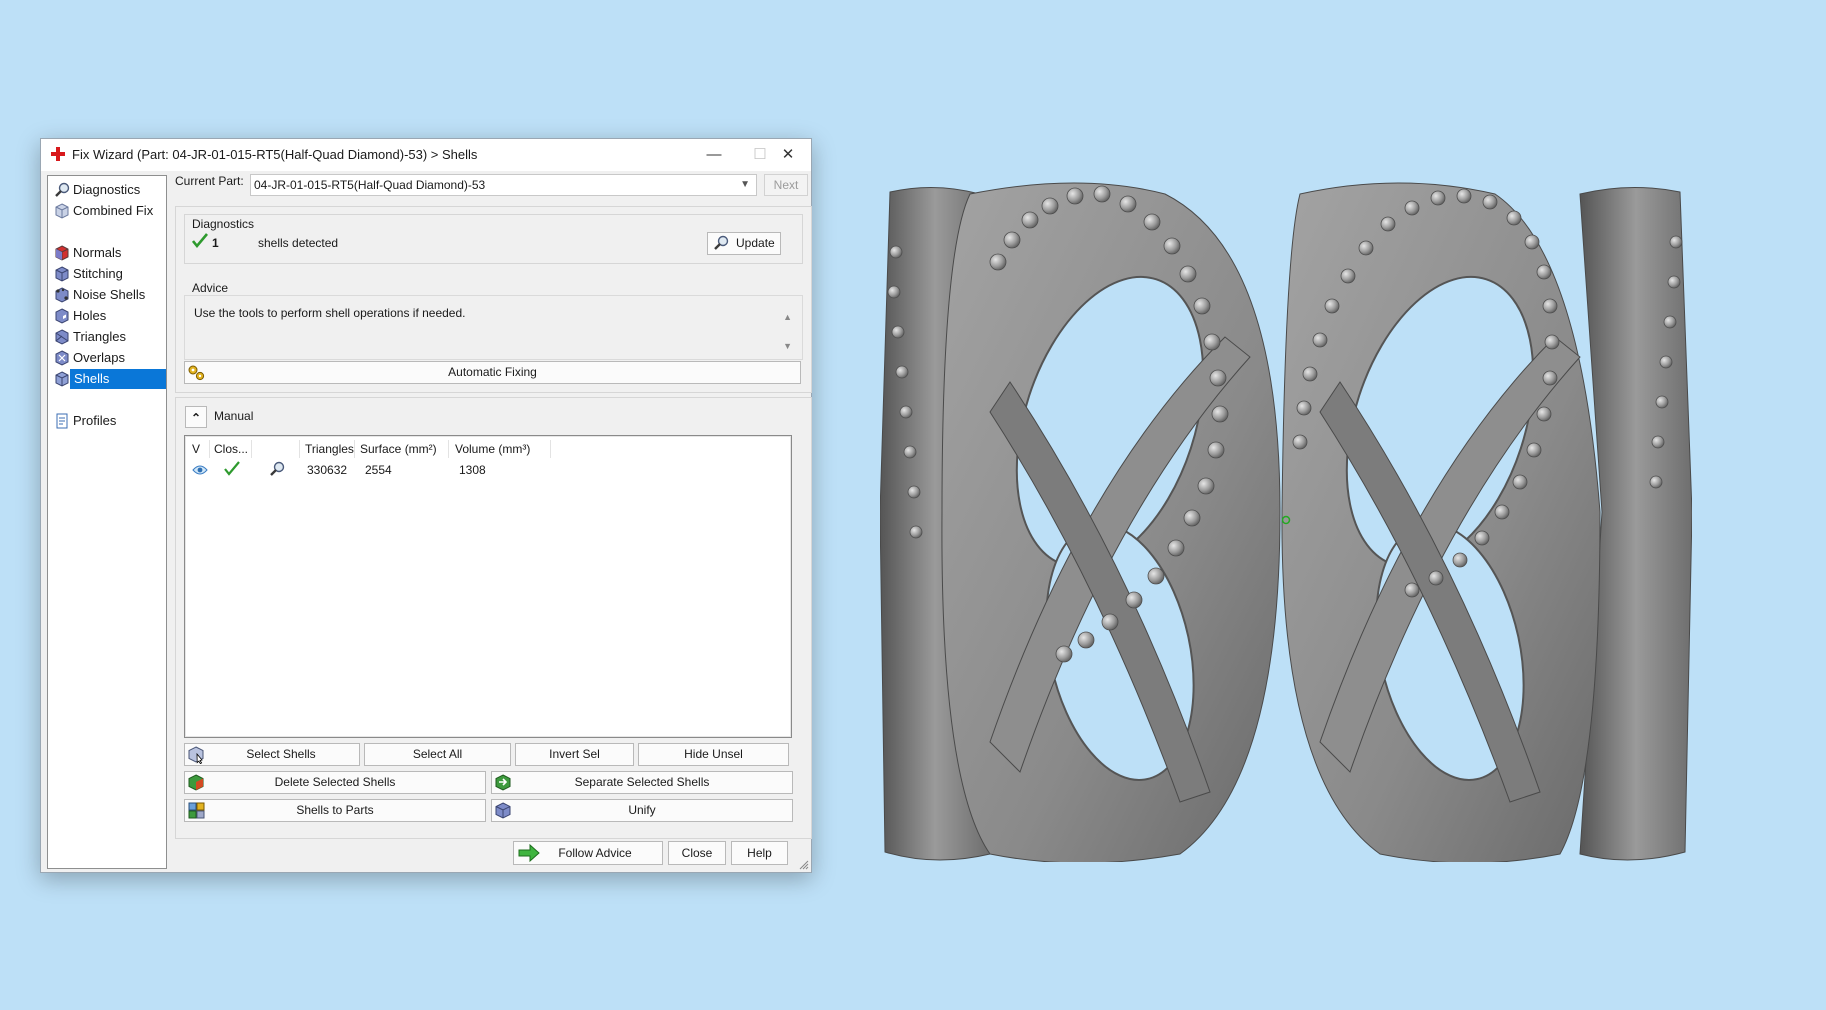 Image resolution: width=1826 pixels, height=1010 pixels. I want to click on sidebar-item-label: Diagnostics, so click(107, 189).